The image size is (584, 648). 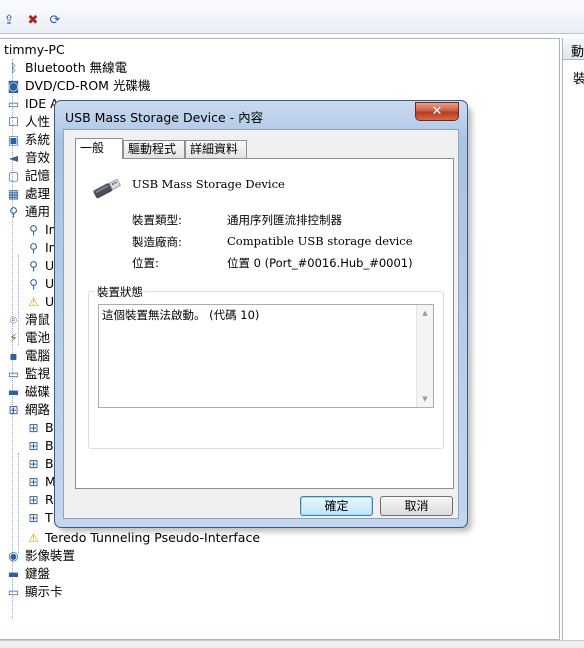 I want to click on tree-root-label: timmy-PC, so click(x=34, y=49).